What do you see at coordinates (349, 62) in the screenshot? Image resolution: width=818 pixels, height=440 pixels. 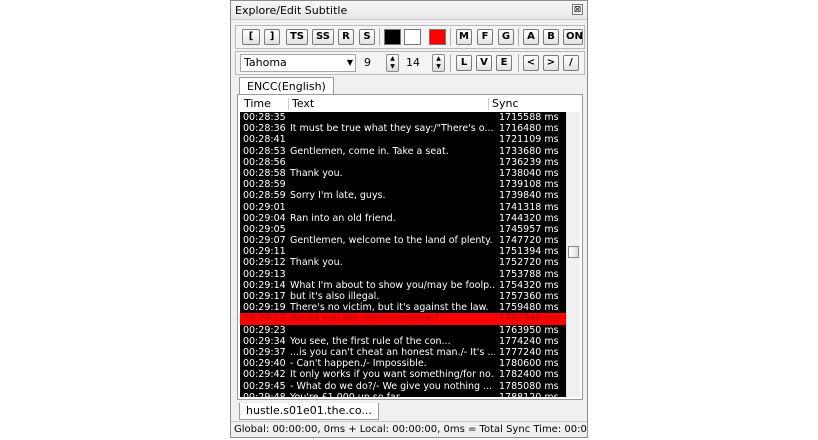 I see `chevron-down-icon: ▼` at bounding box center [349, 62].